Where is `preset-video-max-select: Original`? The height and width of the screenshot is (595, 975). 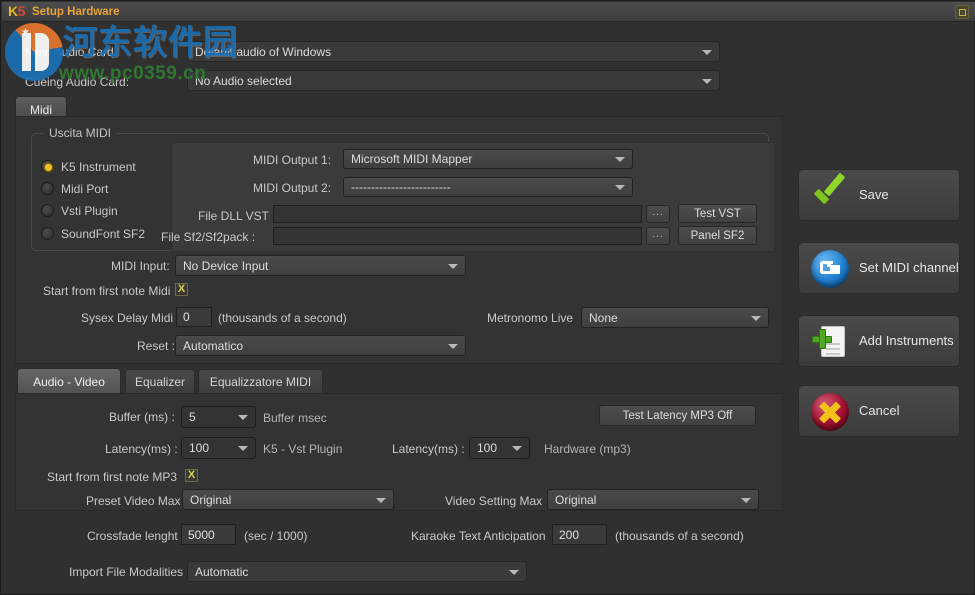
preset-video-max-select: Original is located at coordinates (288, 499).